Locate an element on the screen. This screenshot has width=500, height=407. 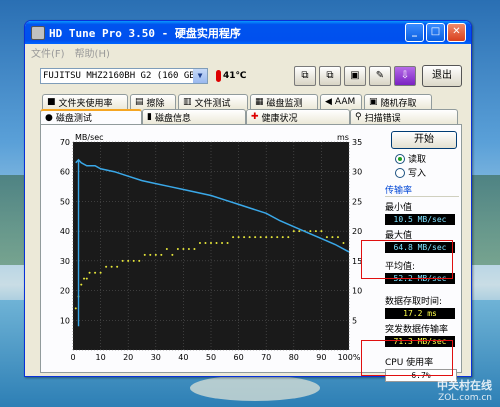
y-right-tick: 20 is located at coordinates (357, 231).